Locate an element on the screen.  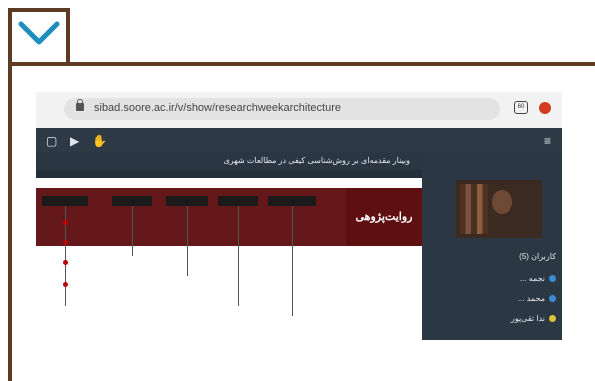
user-name: ندا تقی‌پور is located at coordinates (527, 318).